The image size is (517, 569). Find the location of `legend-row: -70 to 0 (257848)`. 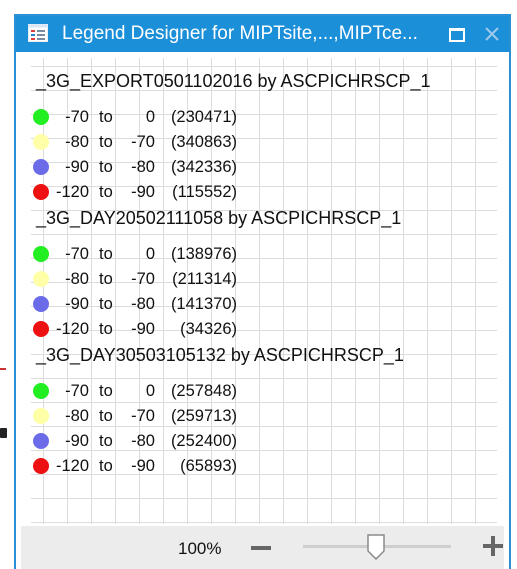

legend-row: -70 to 0 (257848) is located at coordinates (251, 391).